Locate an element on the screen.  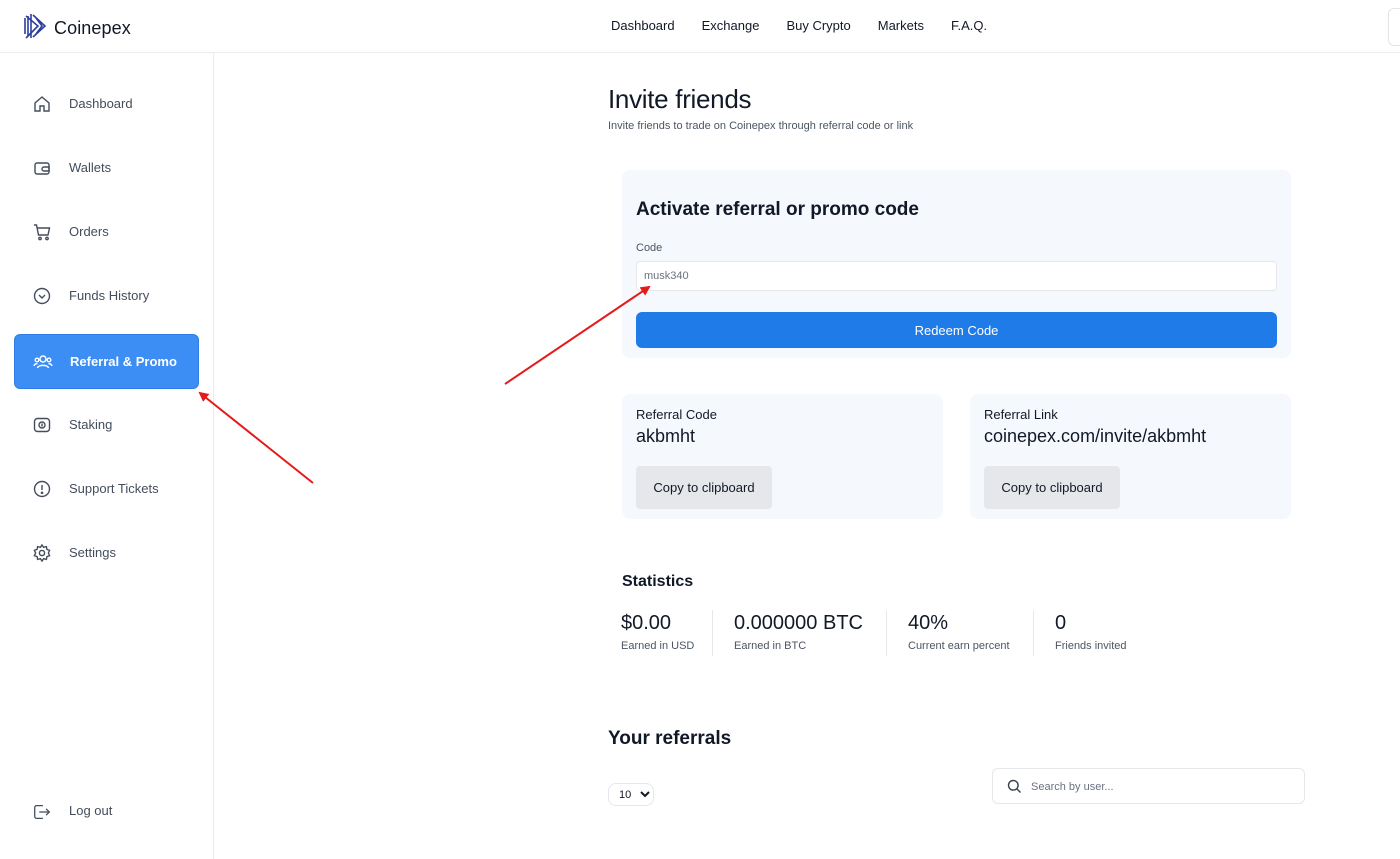
users-icon is located at coordinates (43, 362).